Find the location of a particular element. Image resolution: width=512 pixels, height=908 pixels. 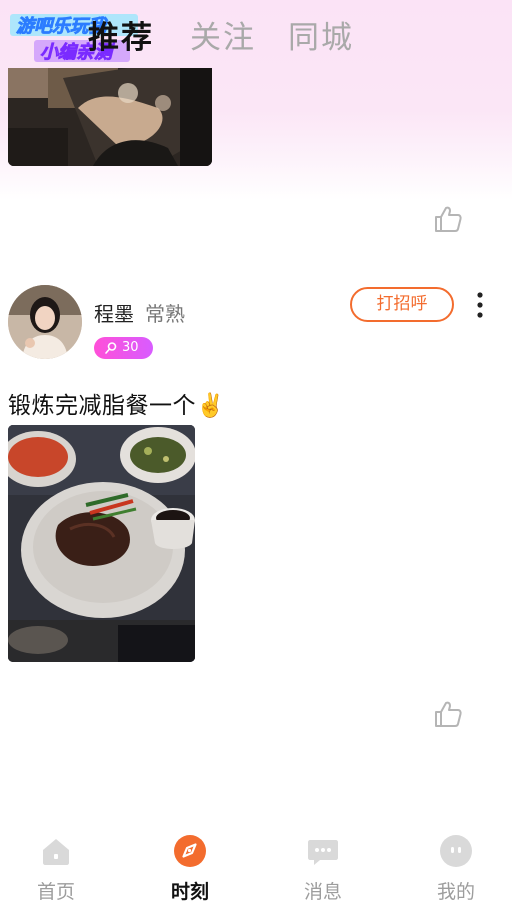

previous-photo-art is located at coordinates (110, 117).